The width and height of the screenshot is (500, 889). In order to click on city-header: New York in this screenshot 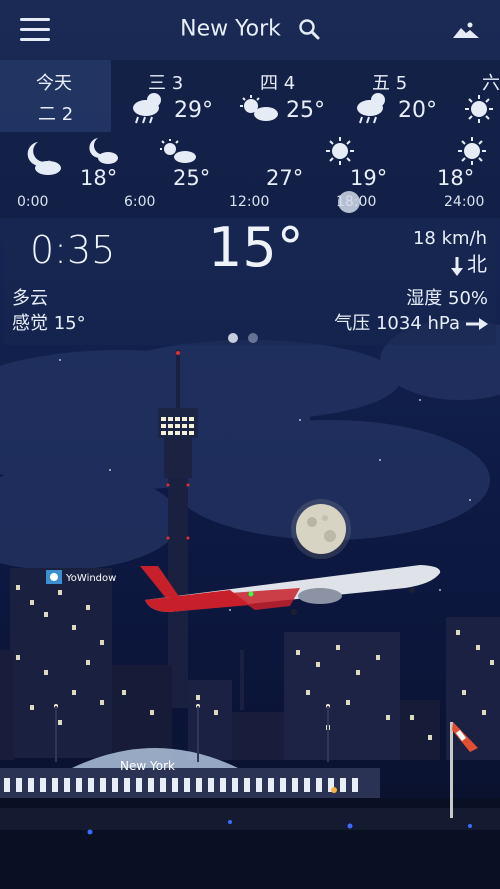, I will do `click(250, 29)`.